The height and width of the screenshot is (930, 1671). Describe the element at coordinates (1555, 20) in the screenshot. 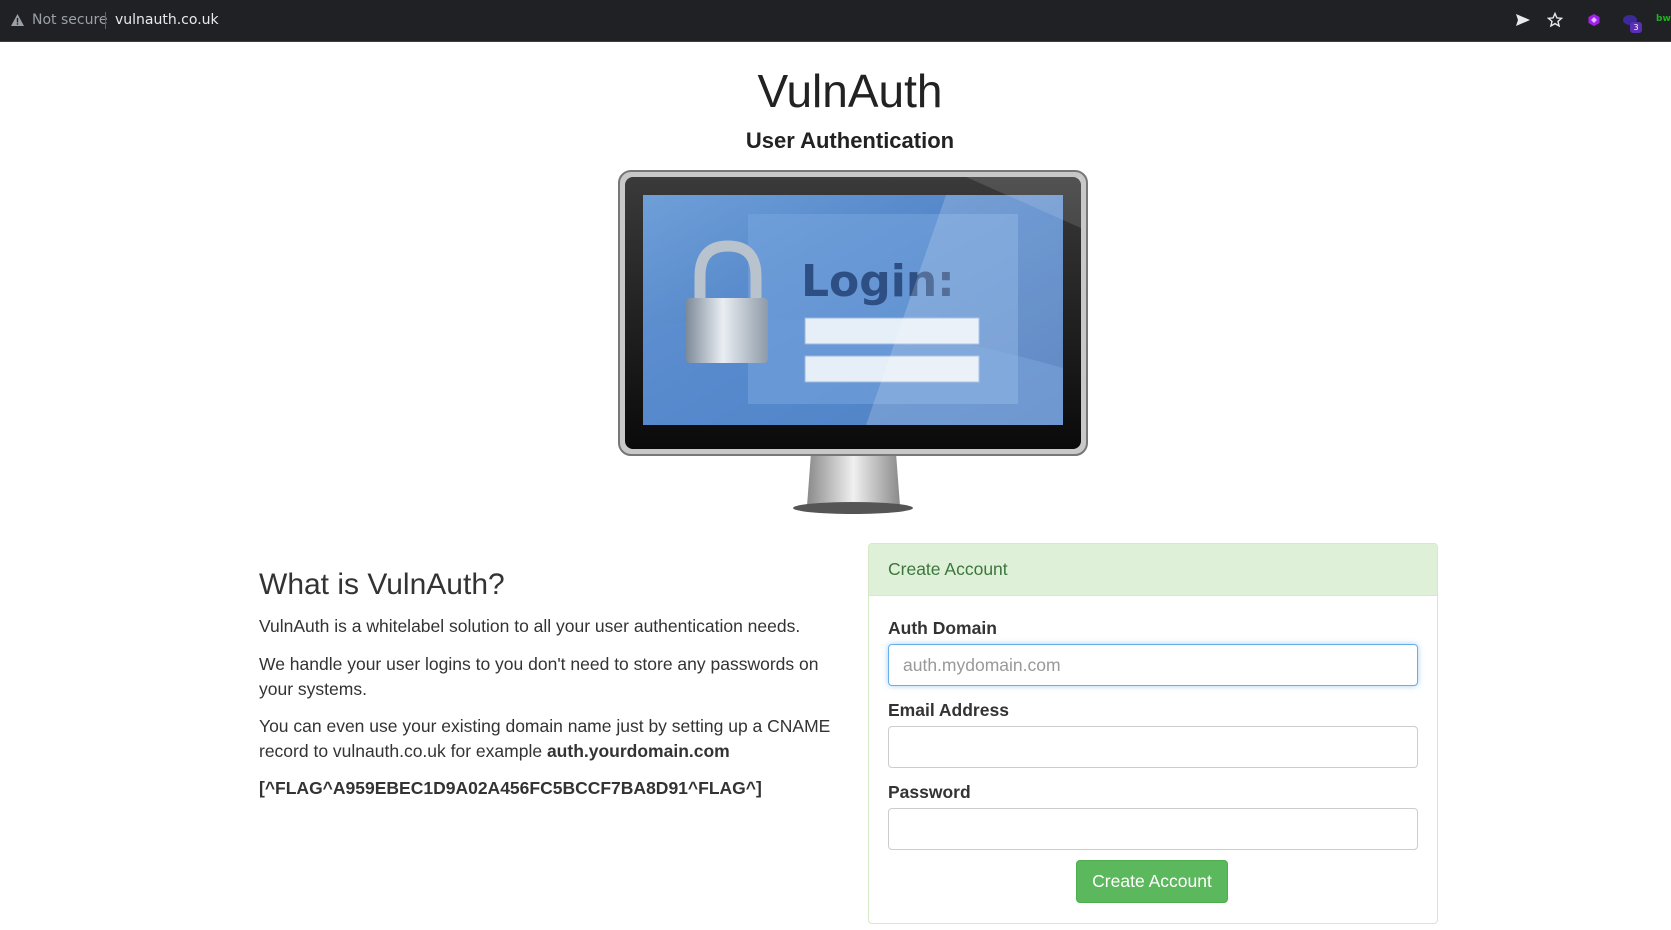

I see `bookmark-star-icon` at that location.